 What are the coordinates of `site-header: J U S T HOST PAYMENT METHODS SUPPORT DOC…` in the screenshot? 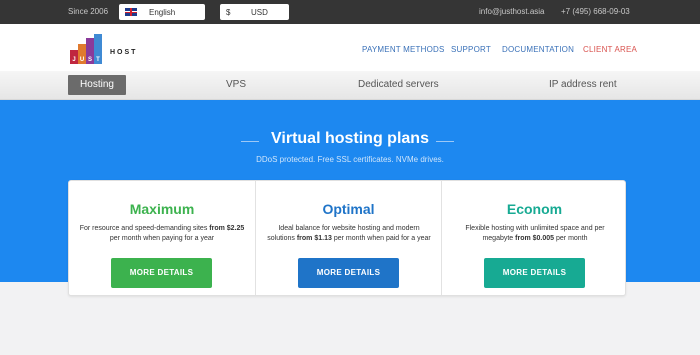 It's located at (350, 47).